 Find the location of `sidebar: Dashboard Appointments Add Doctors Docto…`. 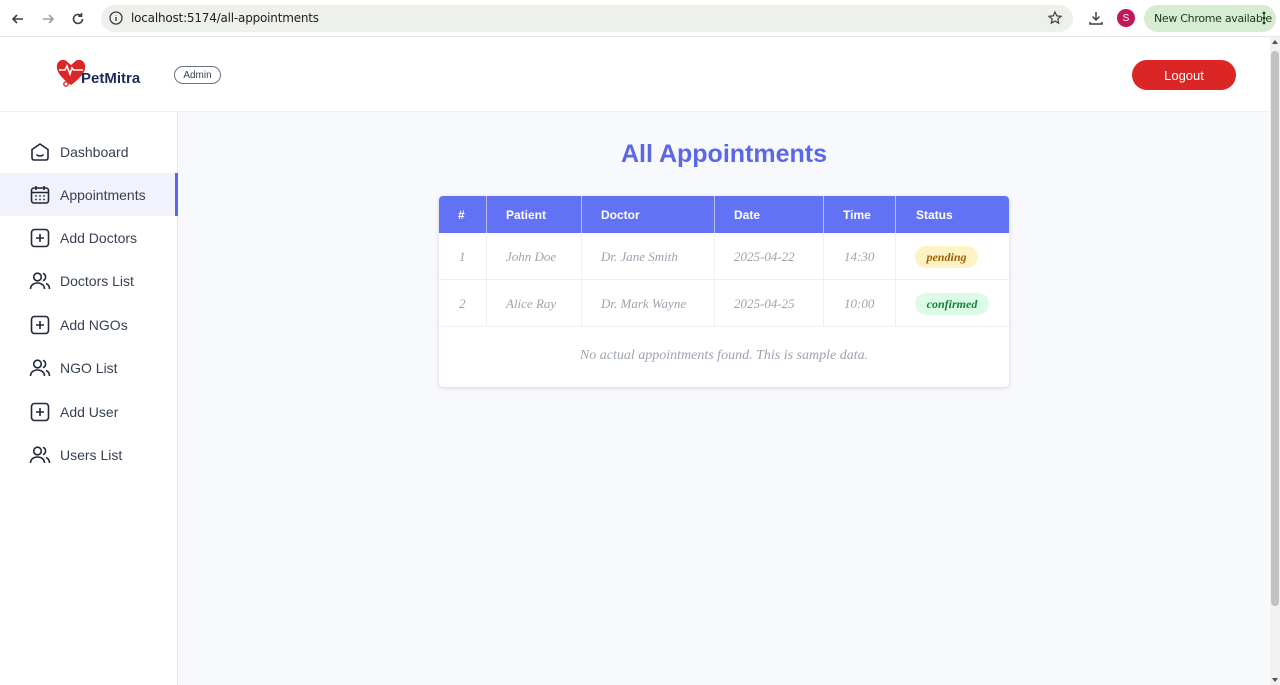

sidebar: Dashboard Appointments Add Doctors Docto… is located at coordinates (89, 398).